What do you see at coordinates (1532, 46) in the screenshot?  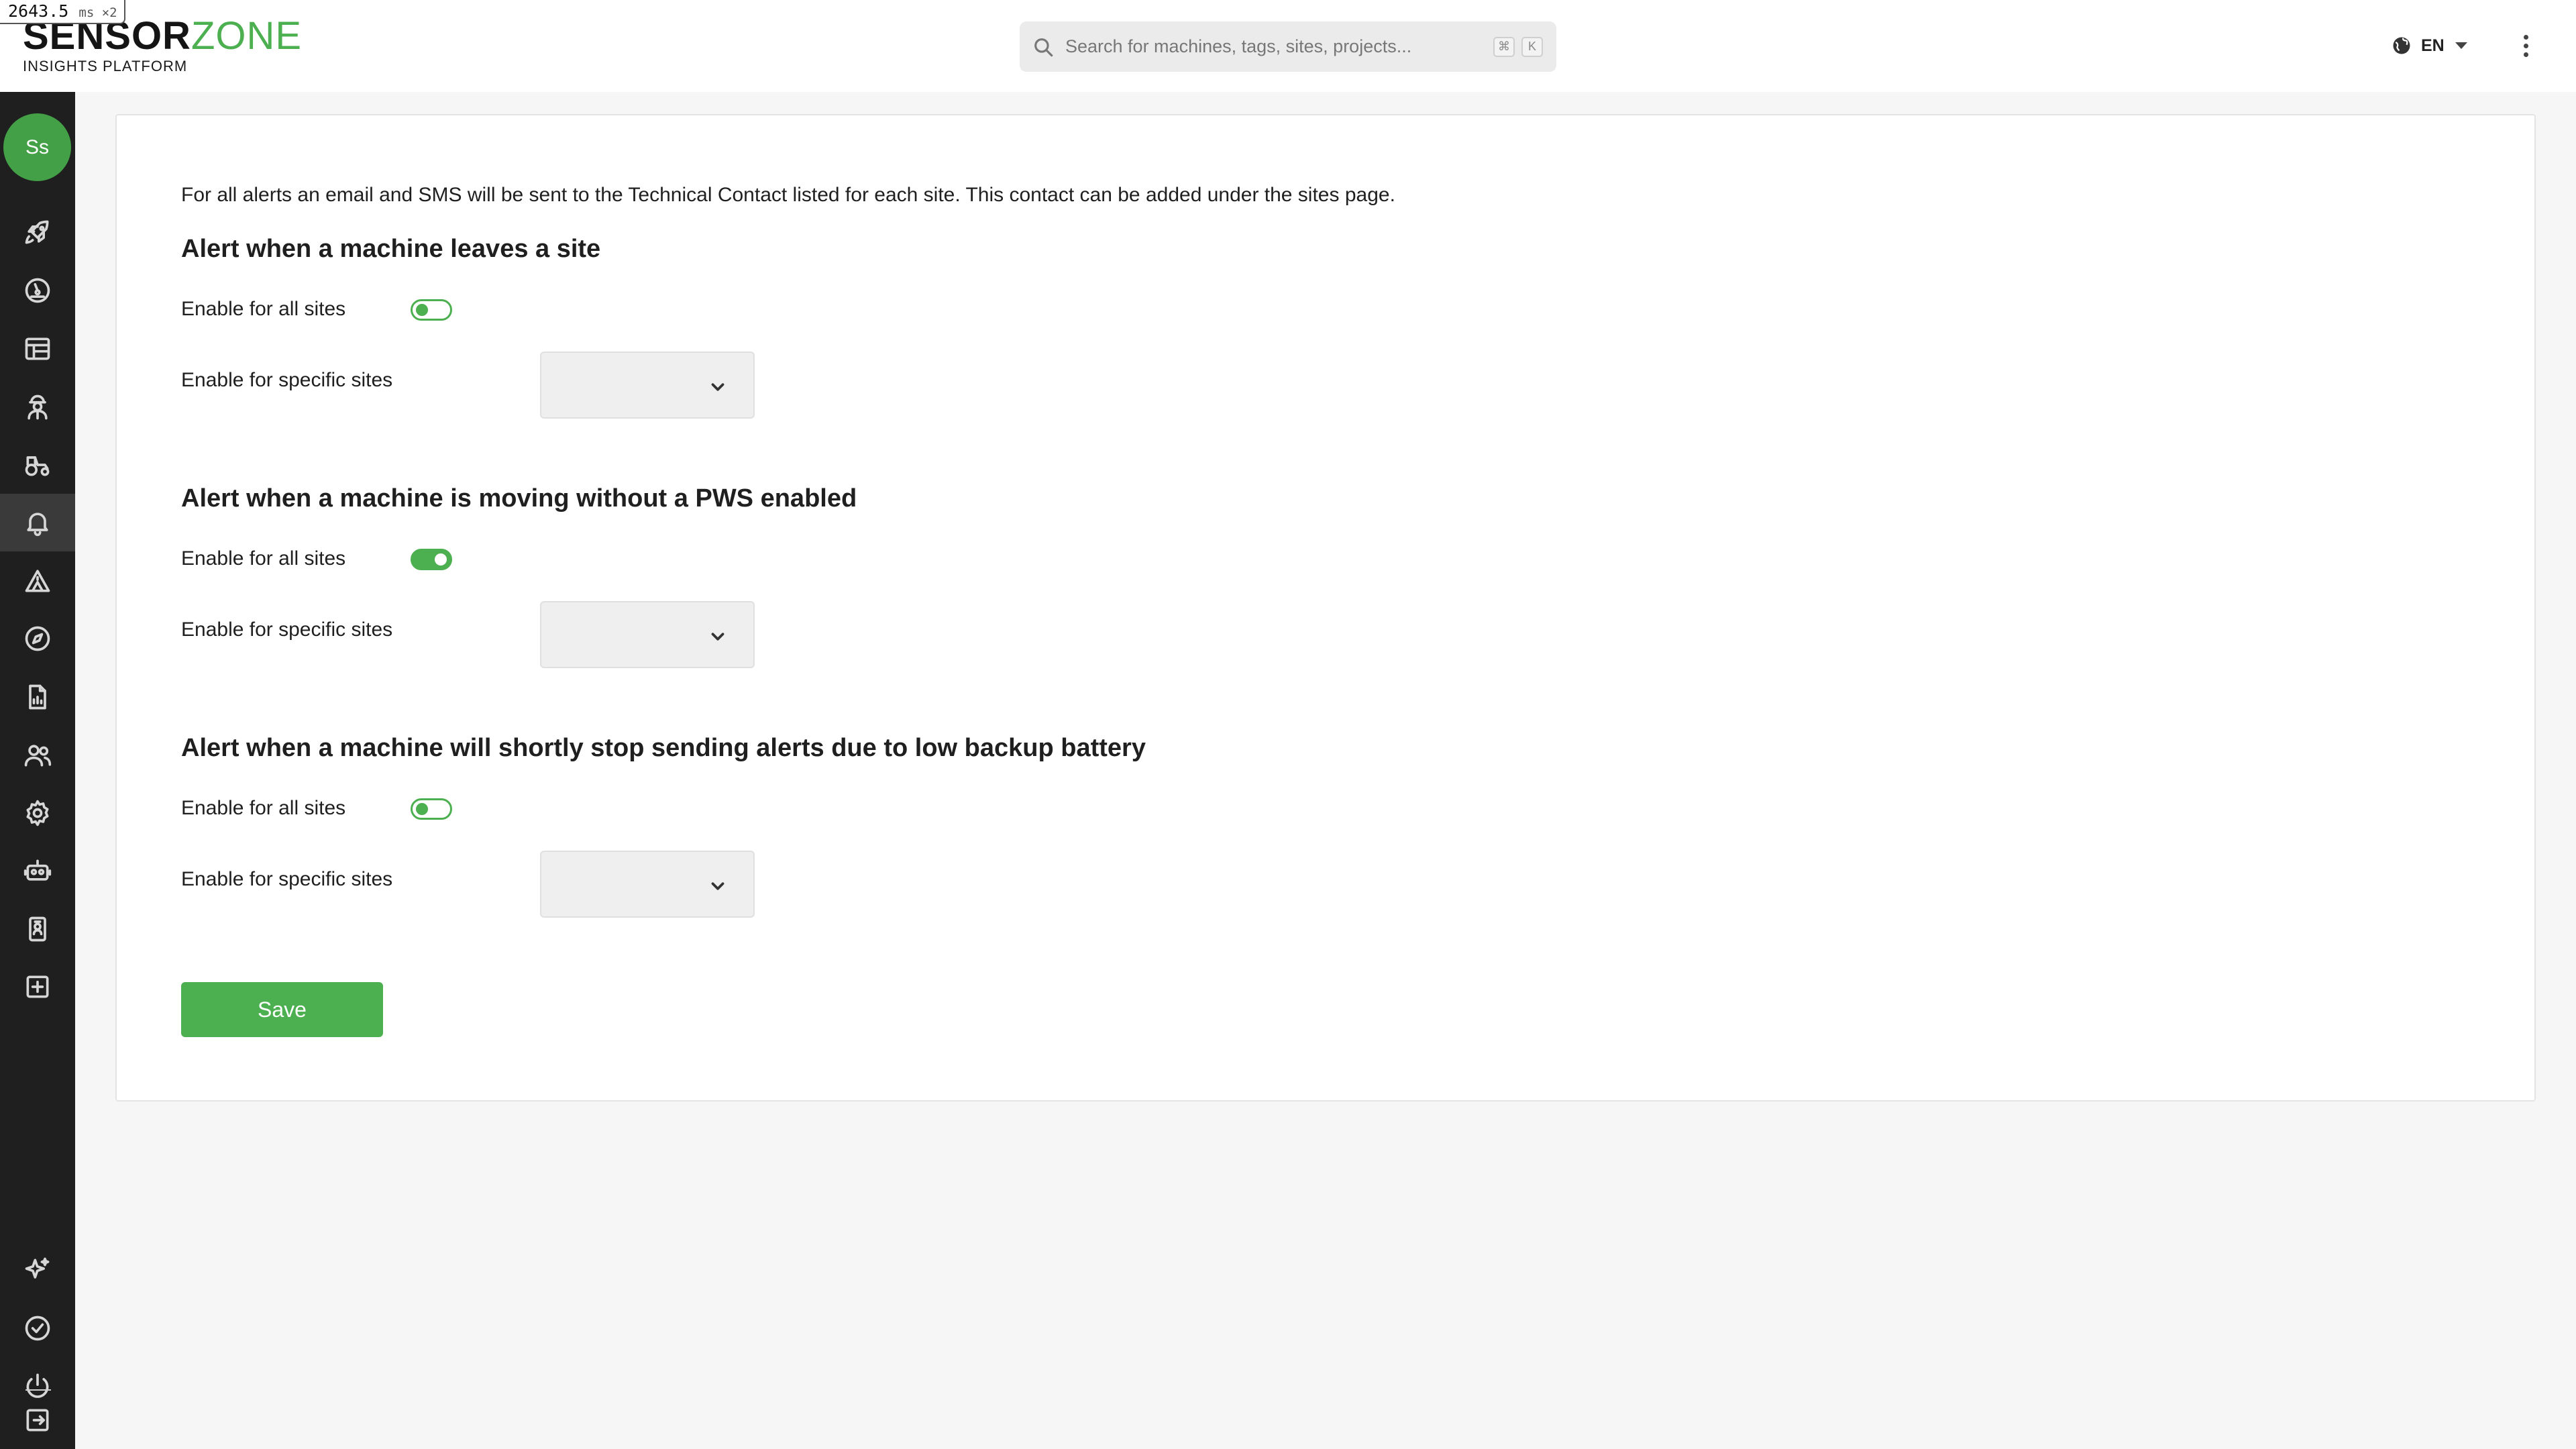 I see `shortcut-key-k: K` at bounding box center [1532, 46].